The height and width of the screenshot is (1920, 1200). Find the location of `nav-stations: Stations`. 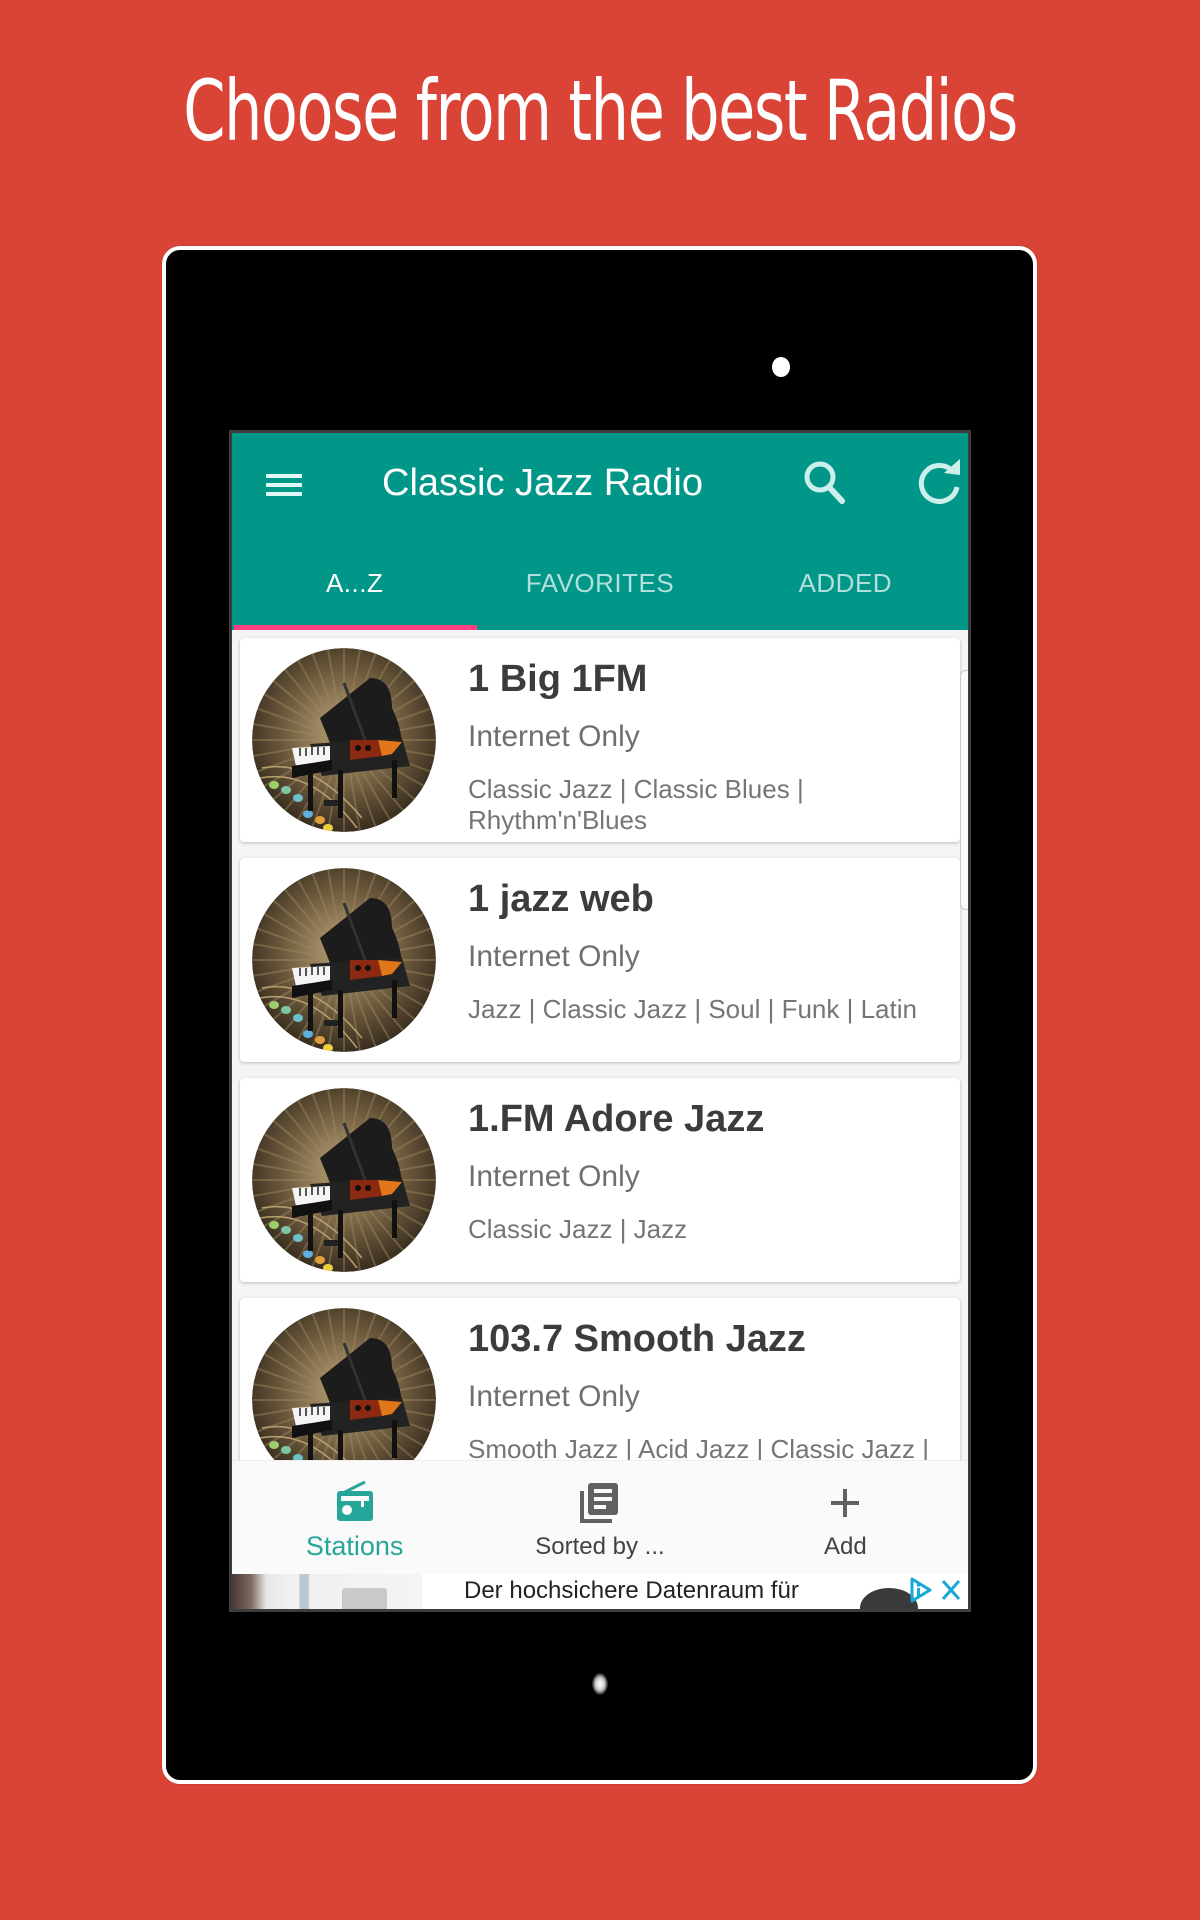

nav-stations: Stations is located at coordinates (354, 1517).